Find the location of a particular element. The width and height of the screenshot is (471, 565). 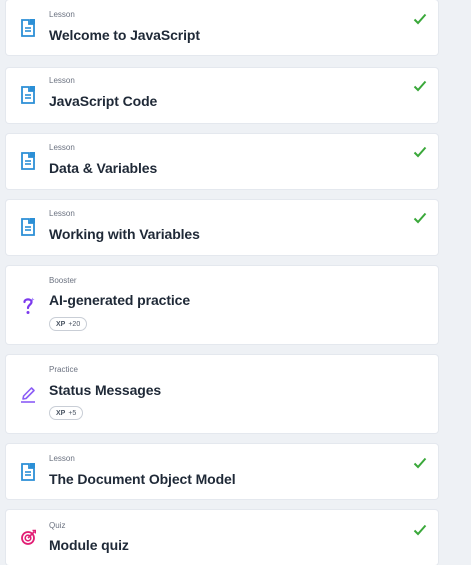

list-item-lesson: Lesson Working with Variables is located at coordinates (222, 227).